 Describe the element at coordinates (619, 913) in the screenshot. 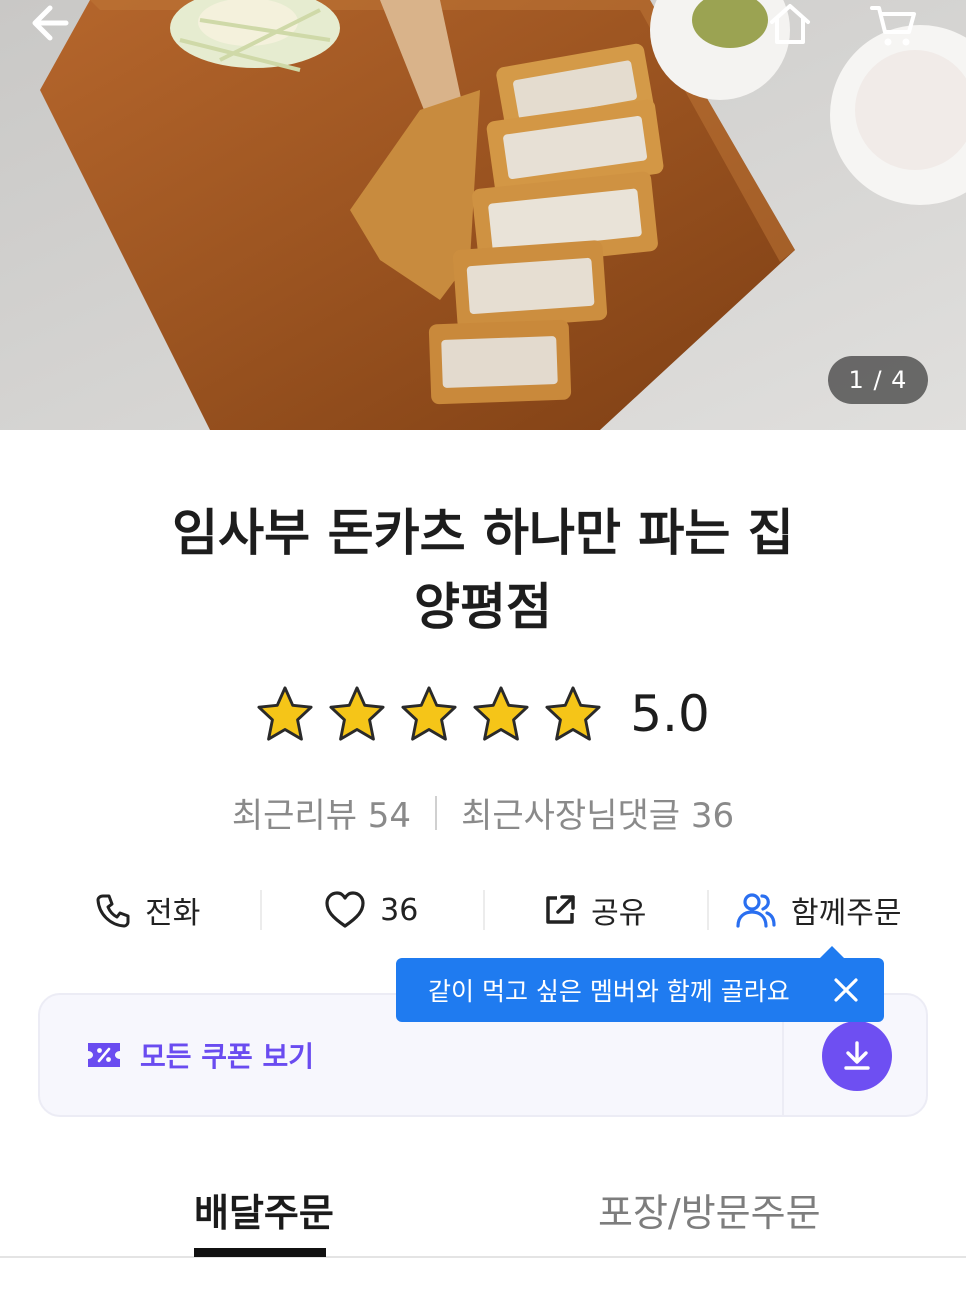

I see `share-label: 공유` at that location.